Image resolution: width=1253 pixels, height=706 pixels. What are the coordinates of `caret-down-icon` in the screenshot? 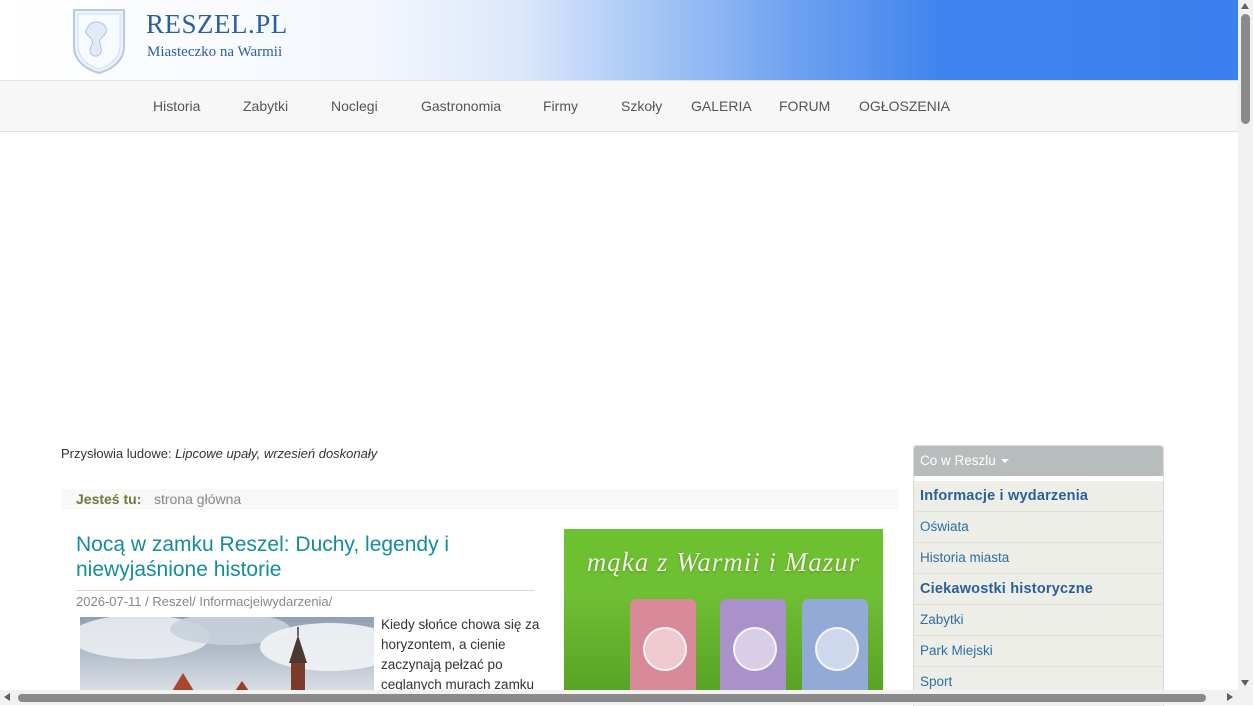 It's located at (1004, 461).